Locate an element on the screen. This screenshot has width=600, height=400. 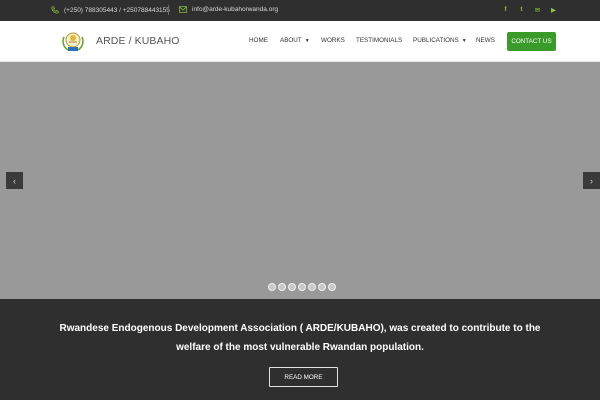
chevron-right-icon: › is located at coordinates (591, 180).